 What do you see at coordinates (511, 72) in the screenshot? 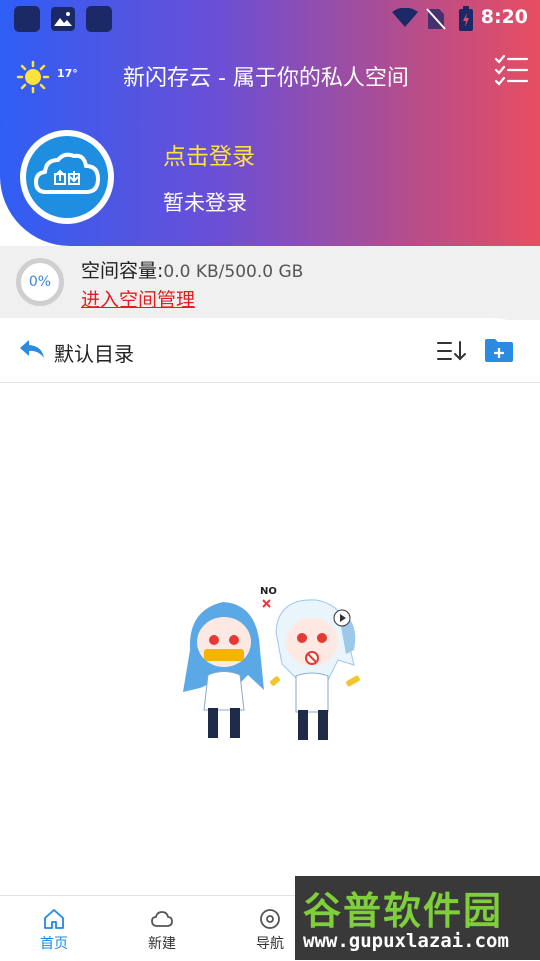
I see `checklist-icon` at bounding box center [511, 72].